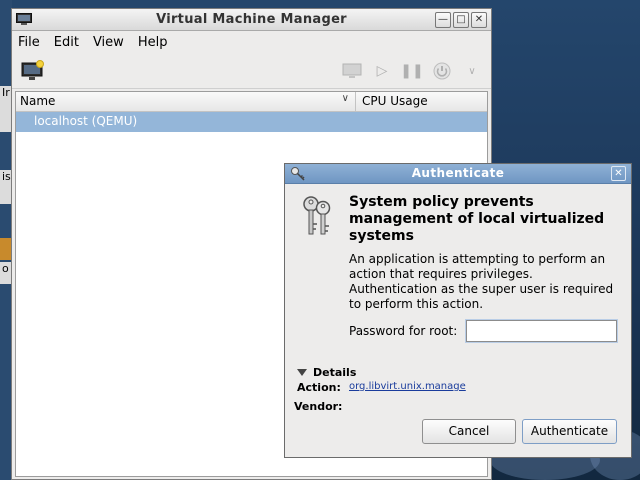 This screenshot has height=480, width=640. Describe the element at coordinates (38, 101) in the screenshot. I see `column-header-name-label: Name` at that location.